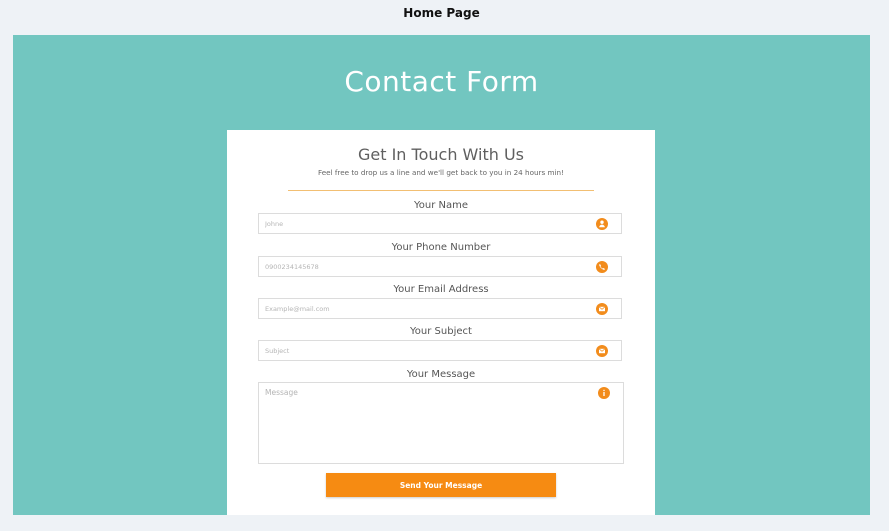  I want to click on message-input, so click(425, 423).